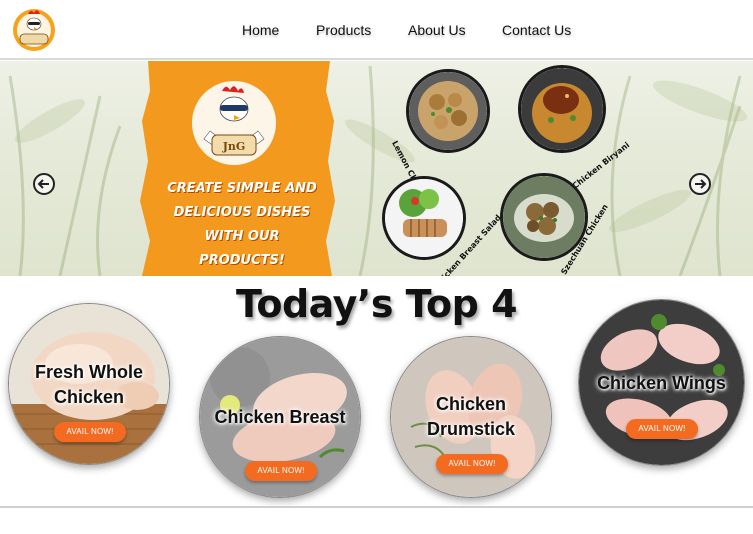 This screenshot has height=534, width=753. I want to click on nav-home-link: Home, so click(260, 30).